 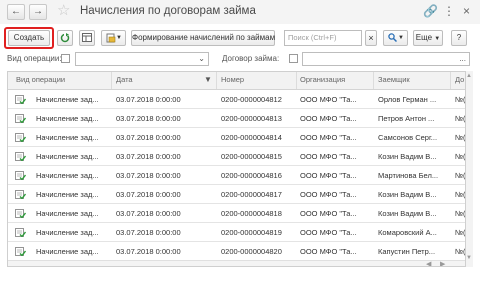 I want to click on scroll-left-icon: ◀, so click(x=428, y=263).